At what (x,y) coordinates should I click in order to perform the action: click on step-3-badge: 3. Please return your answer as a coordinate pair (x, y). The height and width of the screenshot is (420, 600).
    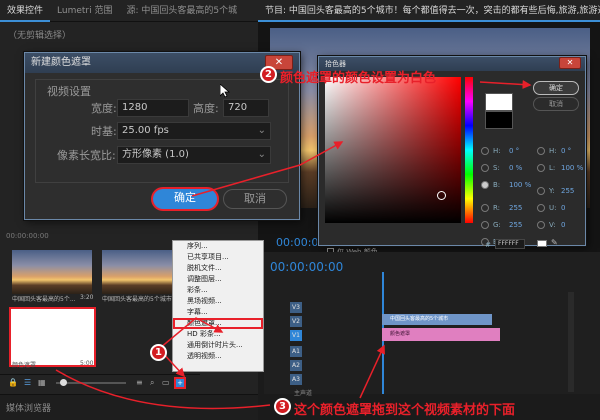
    Looking at the image, I should click on (282, 406).